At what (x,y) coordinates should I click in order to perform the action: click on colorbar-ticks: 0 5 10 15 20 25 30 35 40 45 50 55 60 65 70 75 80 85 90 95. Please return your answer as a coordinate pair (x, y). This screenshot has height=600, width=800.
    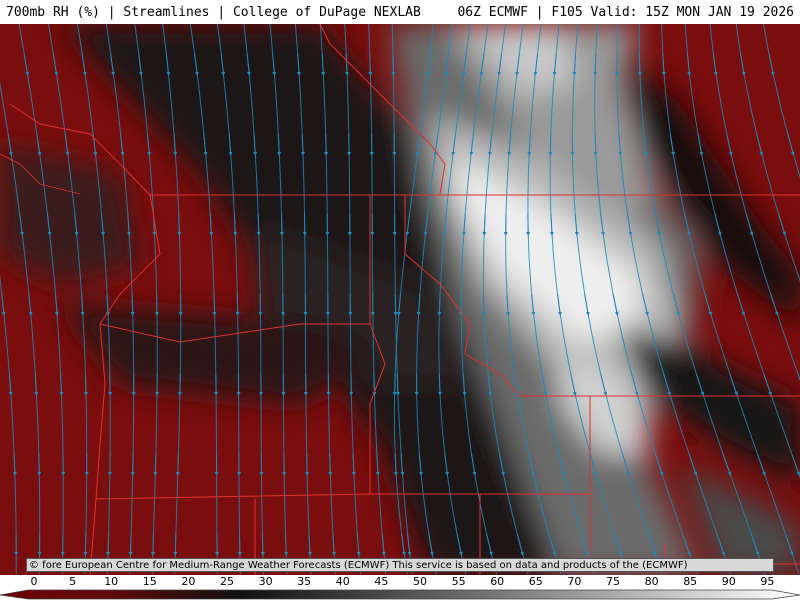
    Looking at the image, I should click on (400, 582).